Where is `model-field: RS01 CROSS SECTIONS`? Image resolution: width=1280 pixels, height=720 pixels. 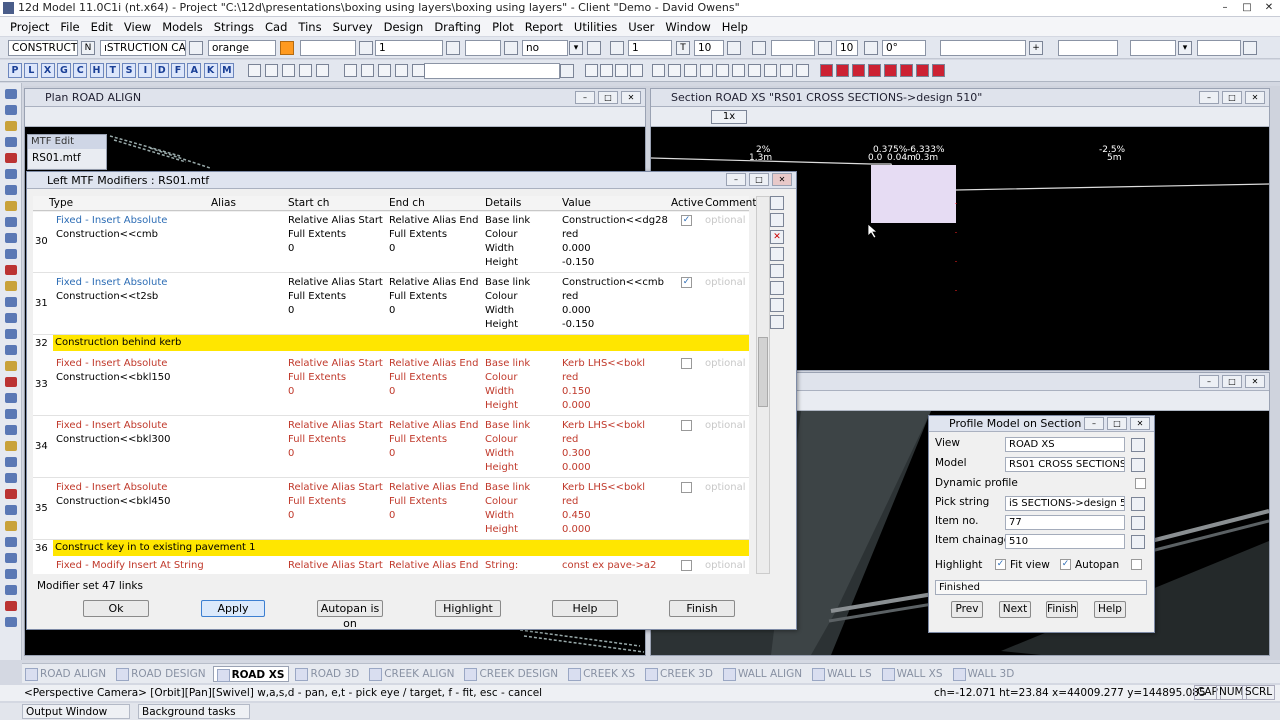
model-field: RS01 CROSS SECTIONS is located at coordinates (1065, 464).